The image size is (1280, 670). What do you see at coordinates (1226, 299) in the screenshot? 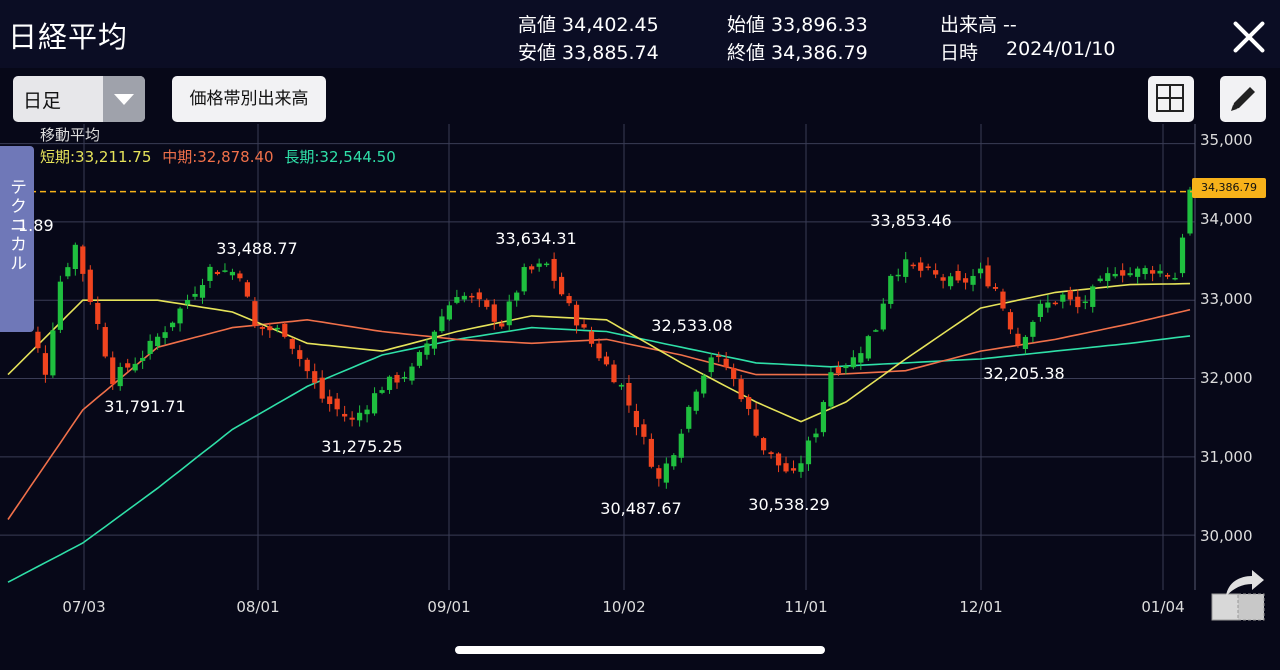
I see `y-tick-33000: 33,000` at bounding box center [1226, 299].